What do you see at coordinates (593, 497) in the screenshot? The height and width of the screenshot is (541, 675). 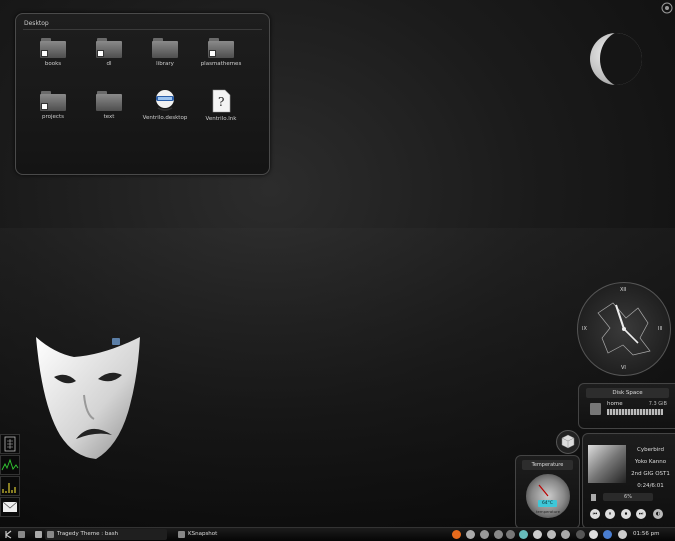 I see `volume-icon` at bounding box center [593, 497].